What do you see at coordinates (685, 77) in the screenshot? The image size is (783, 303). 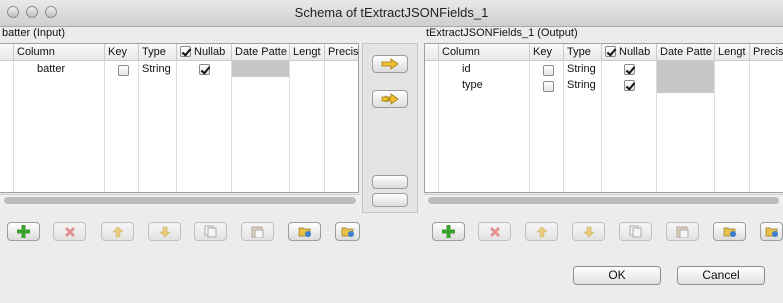 I see `output-row-date-pattern-cell` at bounding box center [685, 77].